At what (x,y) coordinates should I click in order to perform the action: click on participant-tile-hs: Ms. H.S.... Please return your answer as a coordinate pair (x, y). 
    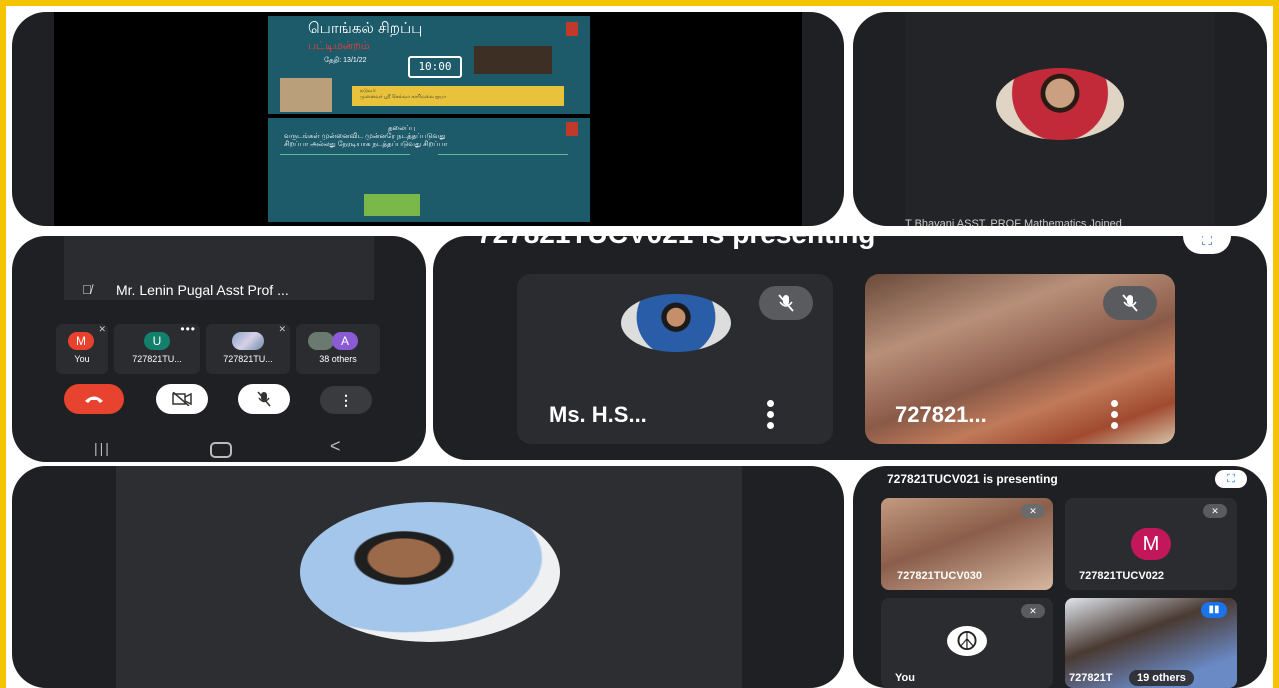
    Looking at the image, I should click on (675, 359).